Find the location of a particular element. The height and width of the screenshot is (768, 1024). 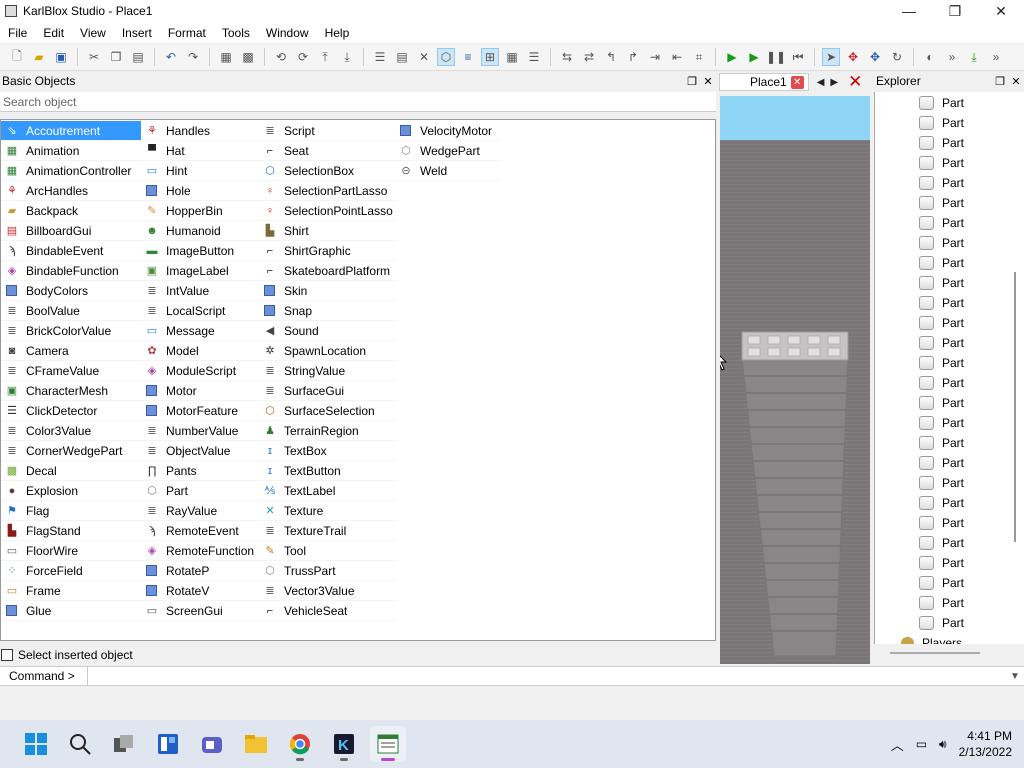

close-viewport-icon: ✕ is located at coordinates (855, 82).